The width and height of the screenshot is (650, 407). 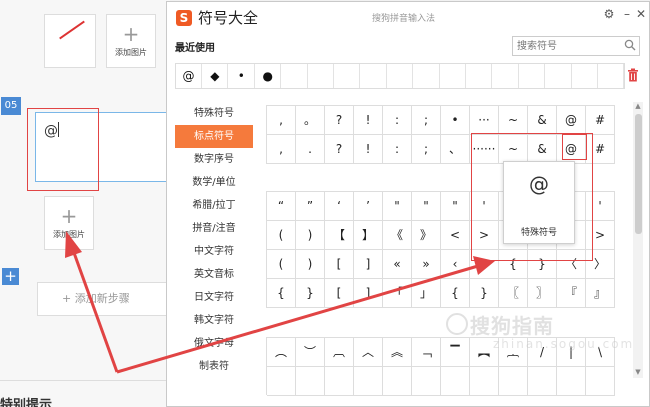 What do you see at coordinates (242, 76) in the screenshot?
I see `recent-symbol-cell: •` at bounding box center [242, 76].